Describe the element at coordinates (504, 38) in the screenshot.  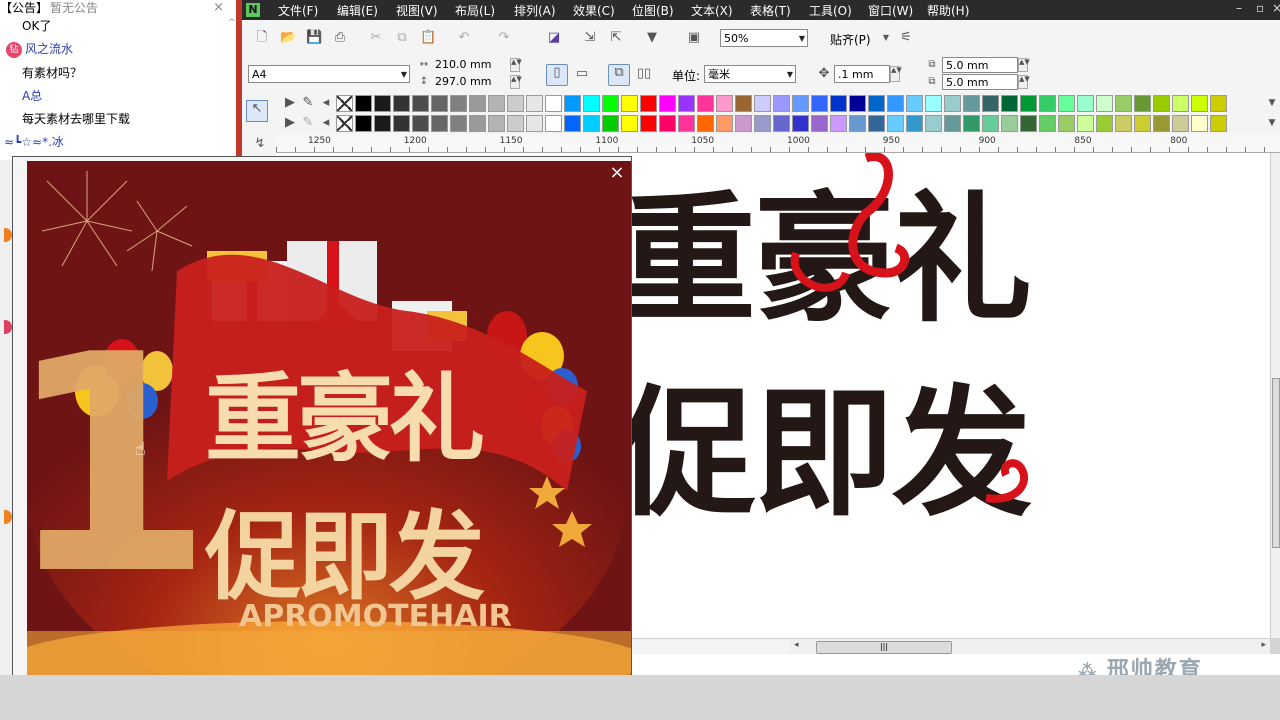
I see `redo-icon: ↷` at that location.